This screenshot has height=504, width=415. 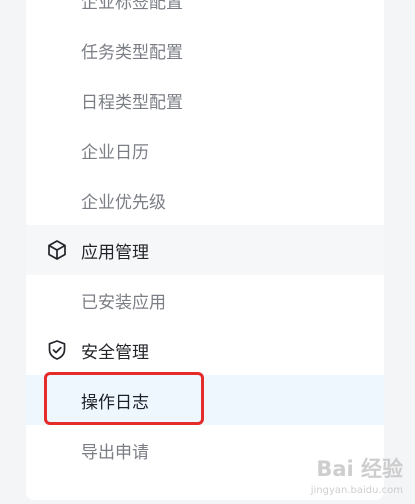 What do you see at coordinates (205, 100) in the screenshot?
I see `menu-item-schedule-type-config: 日程类型配置` at bounding box center [205, 100].